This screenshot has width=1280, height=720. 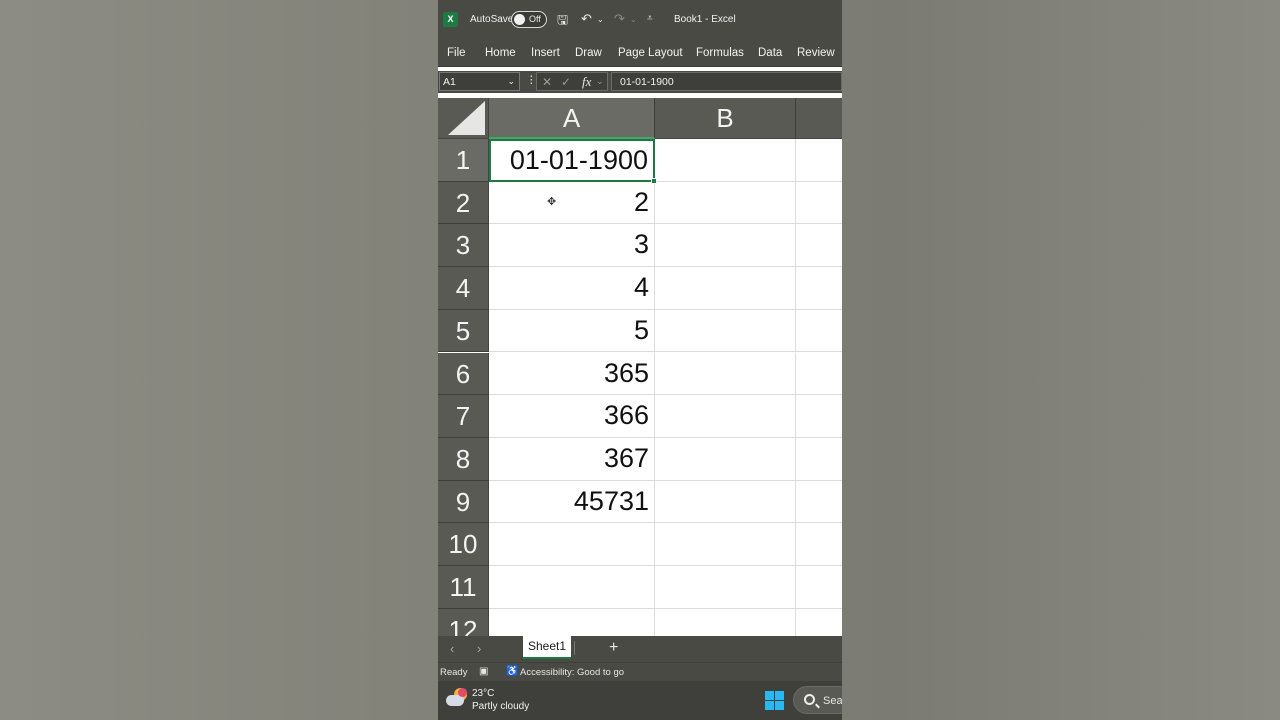 I want to click on weather-icon, so click(x=457, y=698).